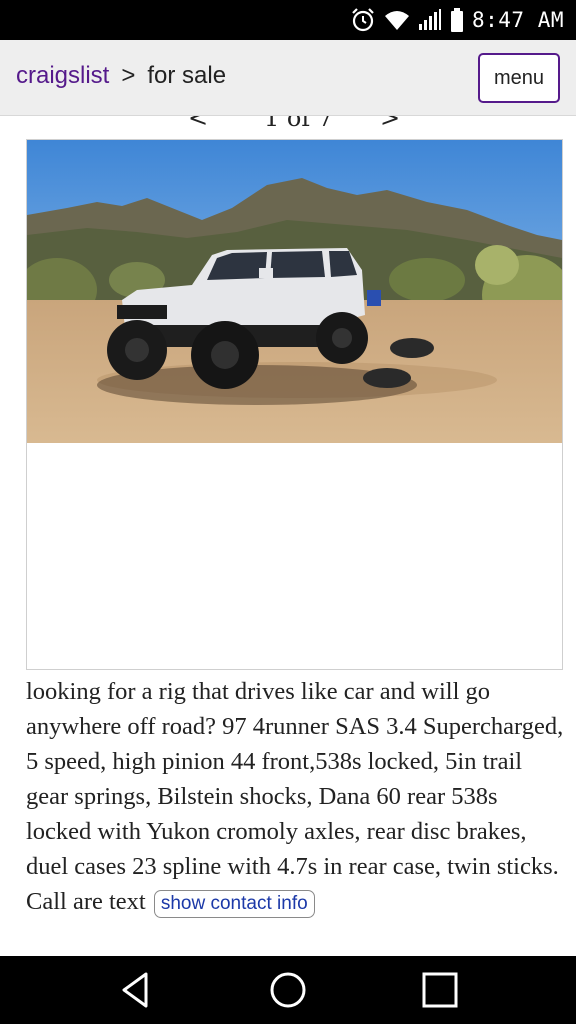 This screenshot has height=1024, width=576. Describe the element at coordinates (62, 76) in the screenshot. I see `breadcrumb-home-link: craigslist` at that location.